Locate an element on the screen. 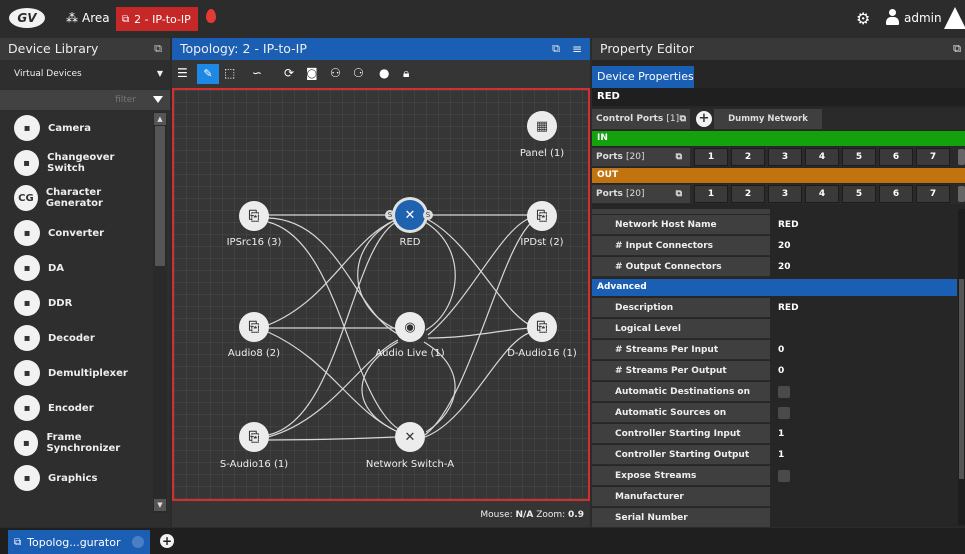 The image size is (965, 554). property-row-label: # Streams Per Output is located at coordinates (681, 371).